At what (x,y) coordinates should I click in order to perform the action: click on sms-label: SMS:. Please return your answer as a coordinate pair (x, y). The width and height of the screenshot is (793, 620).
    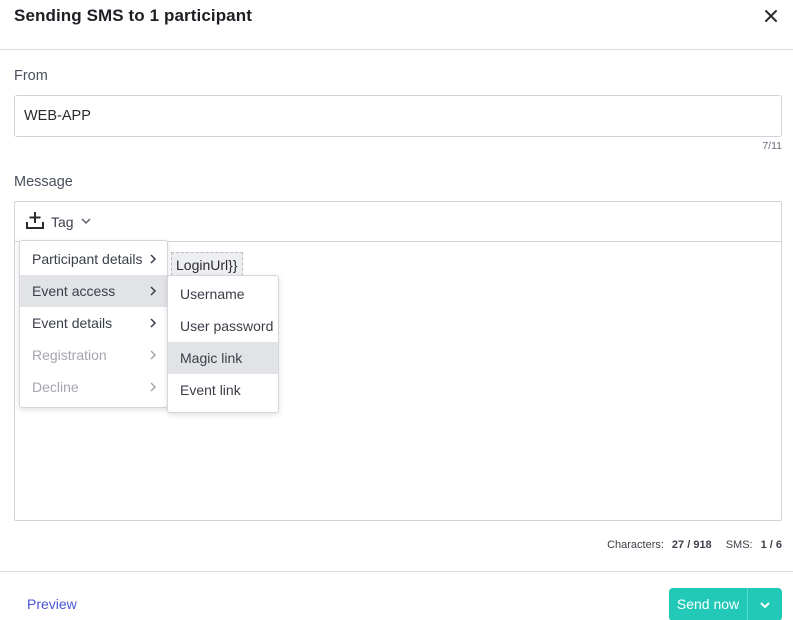
    Looking at the image, I should click on (739, 545).